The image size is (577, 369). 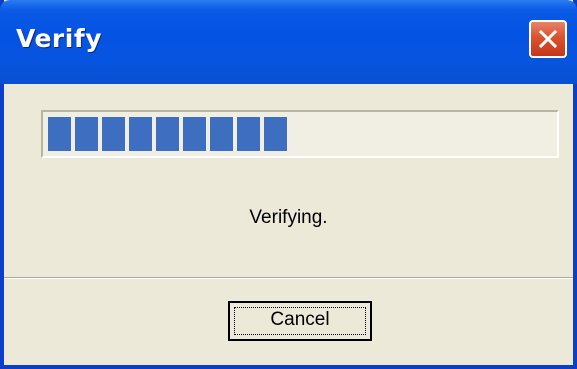 I want to click on separator-highlight, so click(x=288, y=278).